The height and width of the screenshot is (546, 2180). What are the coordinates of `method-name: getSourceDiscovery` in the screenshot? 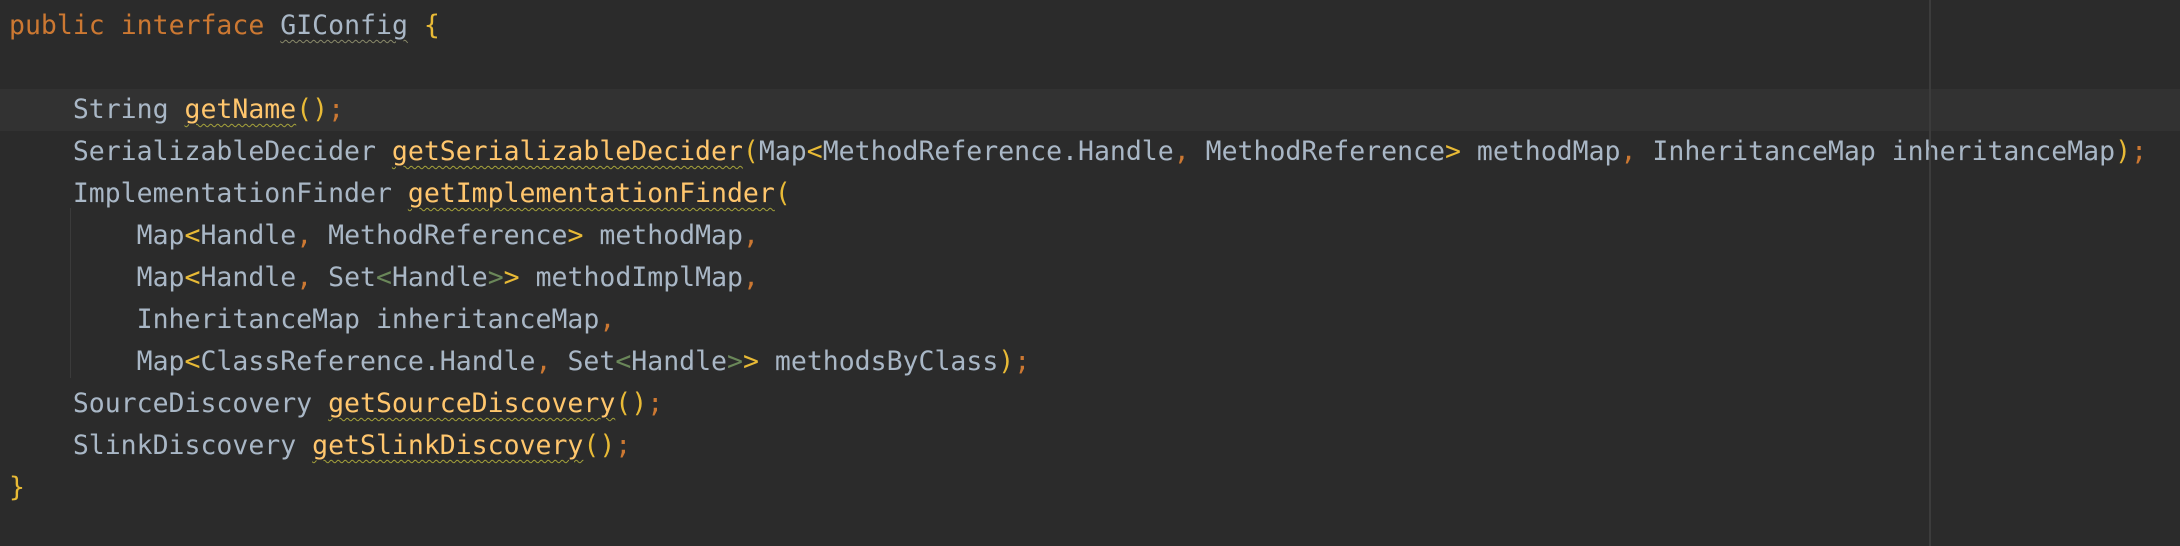 It's located at (472, 403).